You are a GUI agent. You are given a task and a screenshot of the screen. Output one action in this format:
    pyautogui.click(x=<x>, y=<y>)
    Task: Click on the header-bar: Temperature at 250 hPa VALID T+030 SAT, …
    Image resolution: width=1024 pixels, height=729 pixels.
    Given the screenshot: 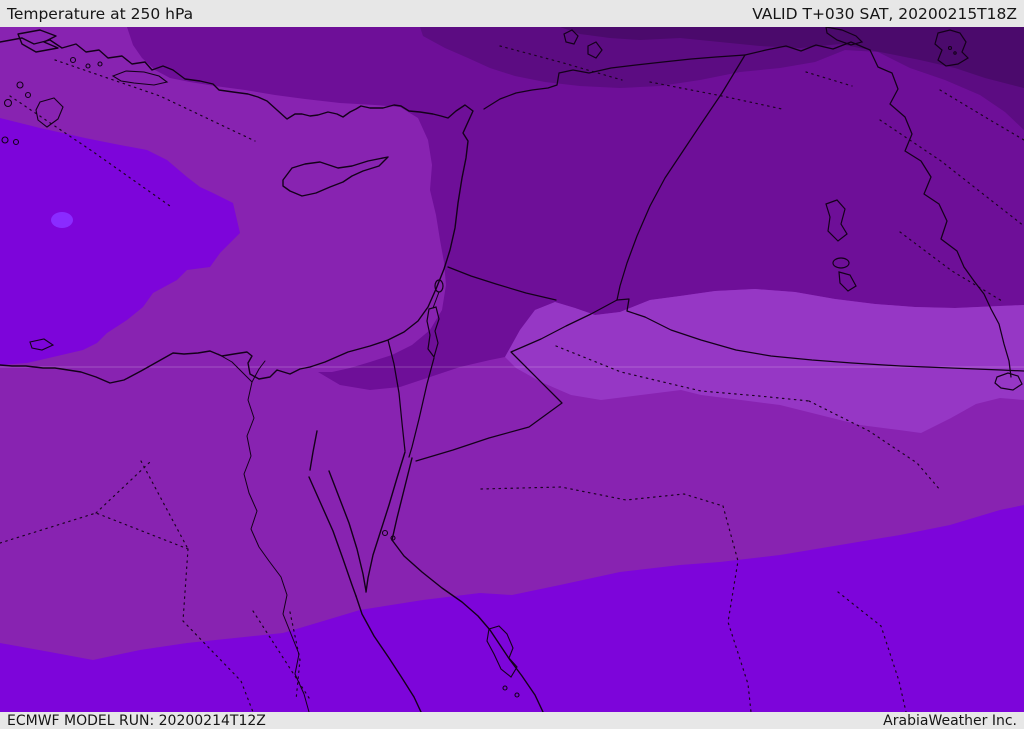 What is the action you would take?
    pyautogui.click(x=512, y=13)
    